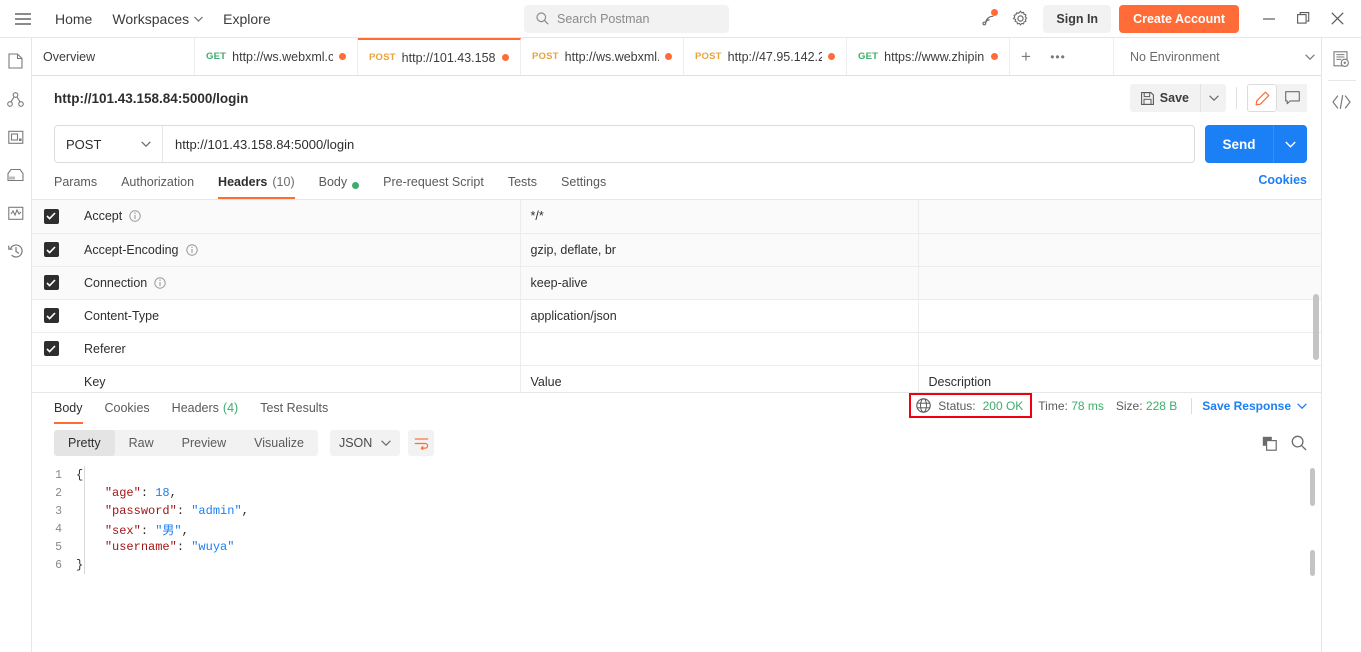 The image size is (1361, 652). What do you see at coordinates (246, 19) in the screenshot?
I see `nav-explore: Explore` at bounding box center [246, 19].